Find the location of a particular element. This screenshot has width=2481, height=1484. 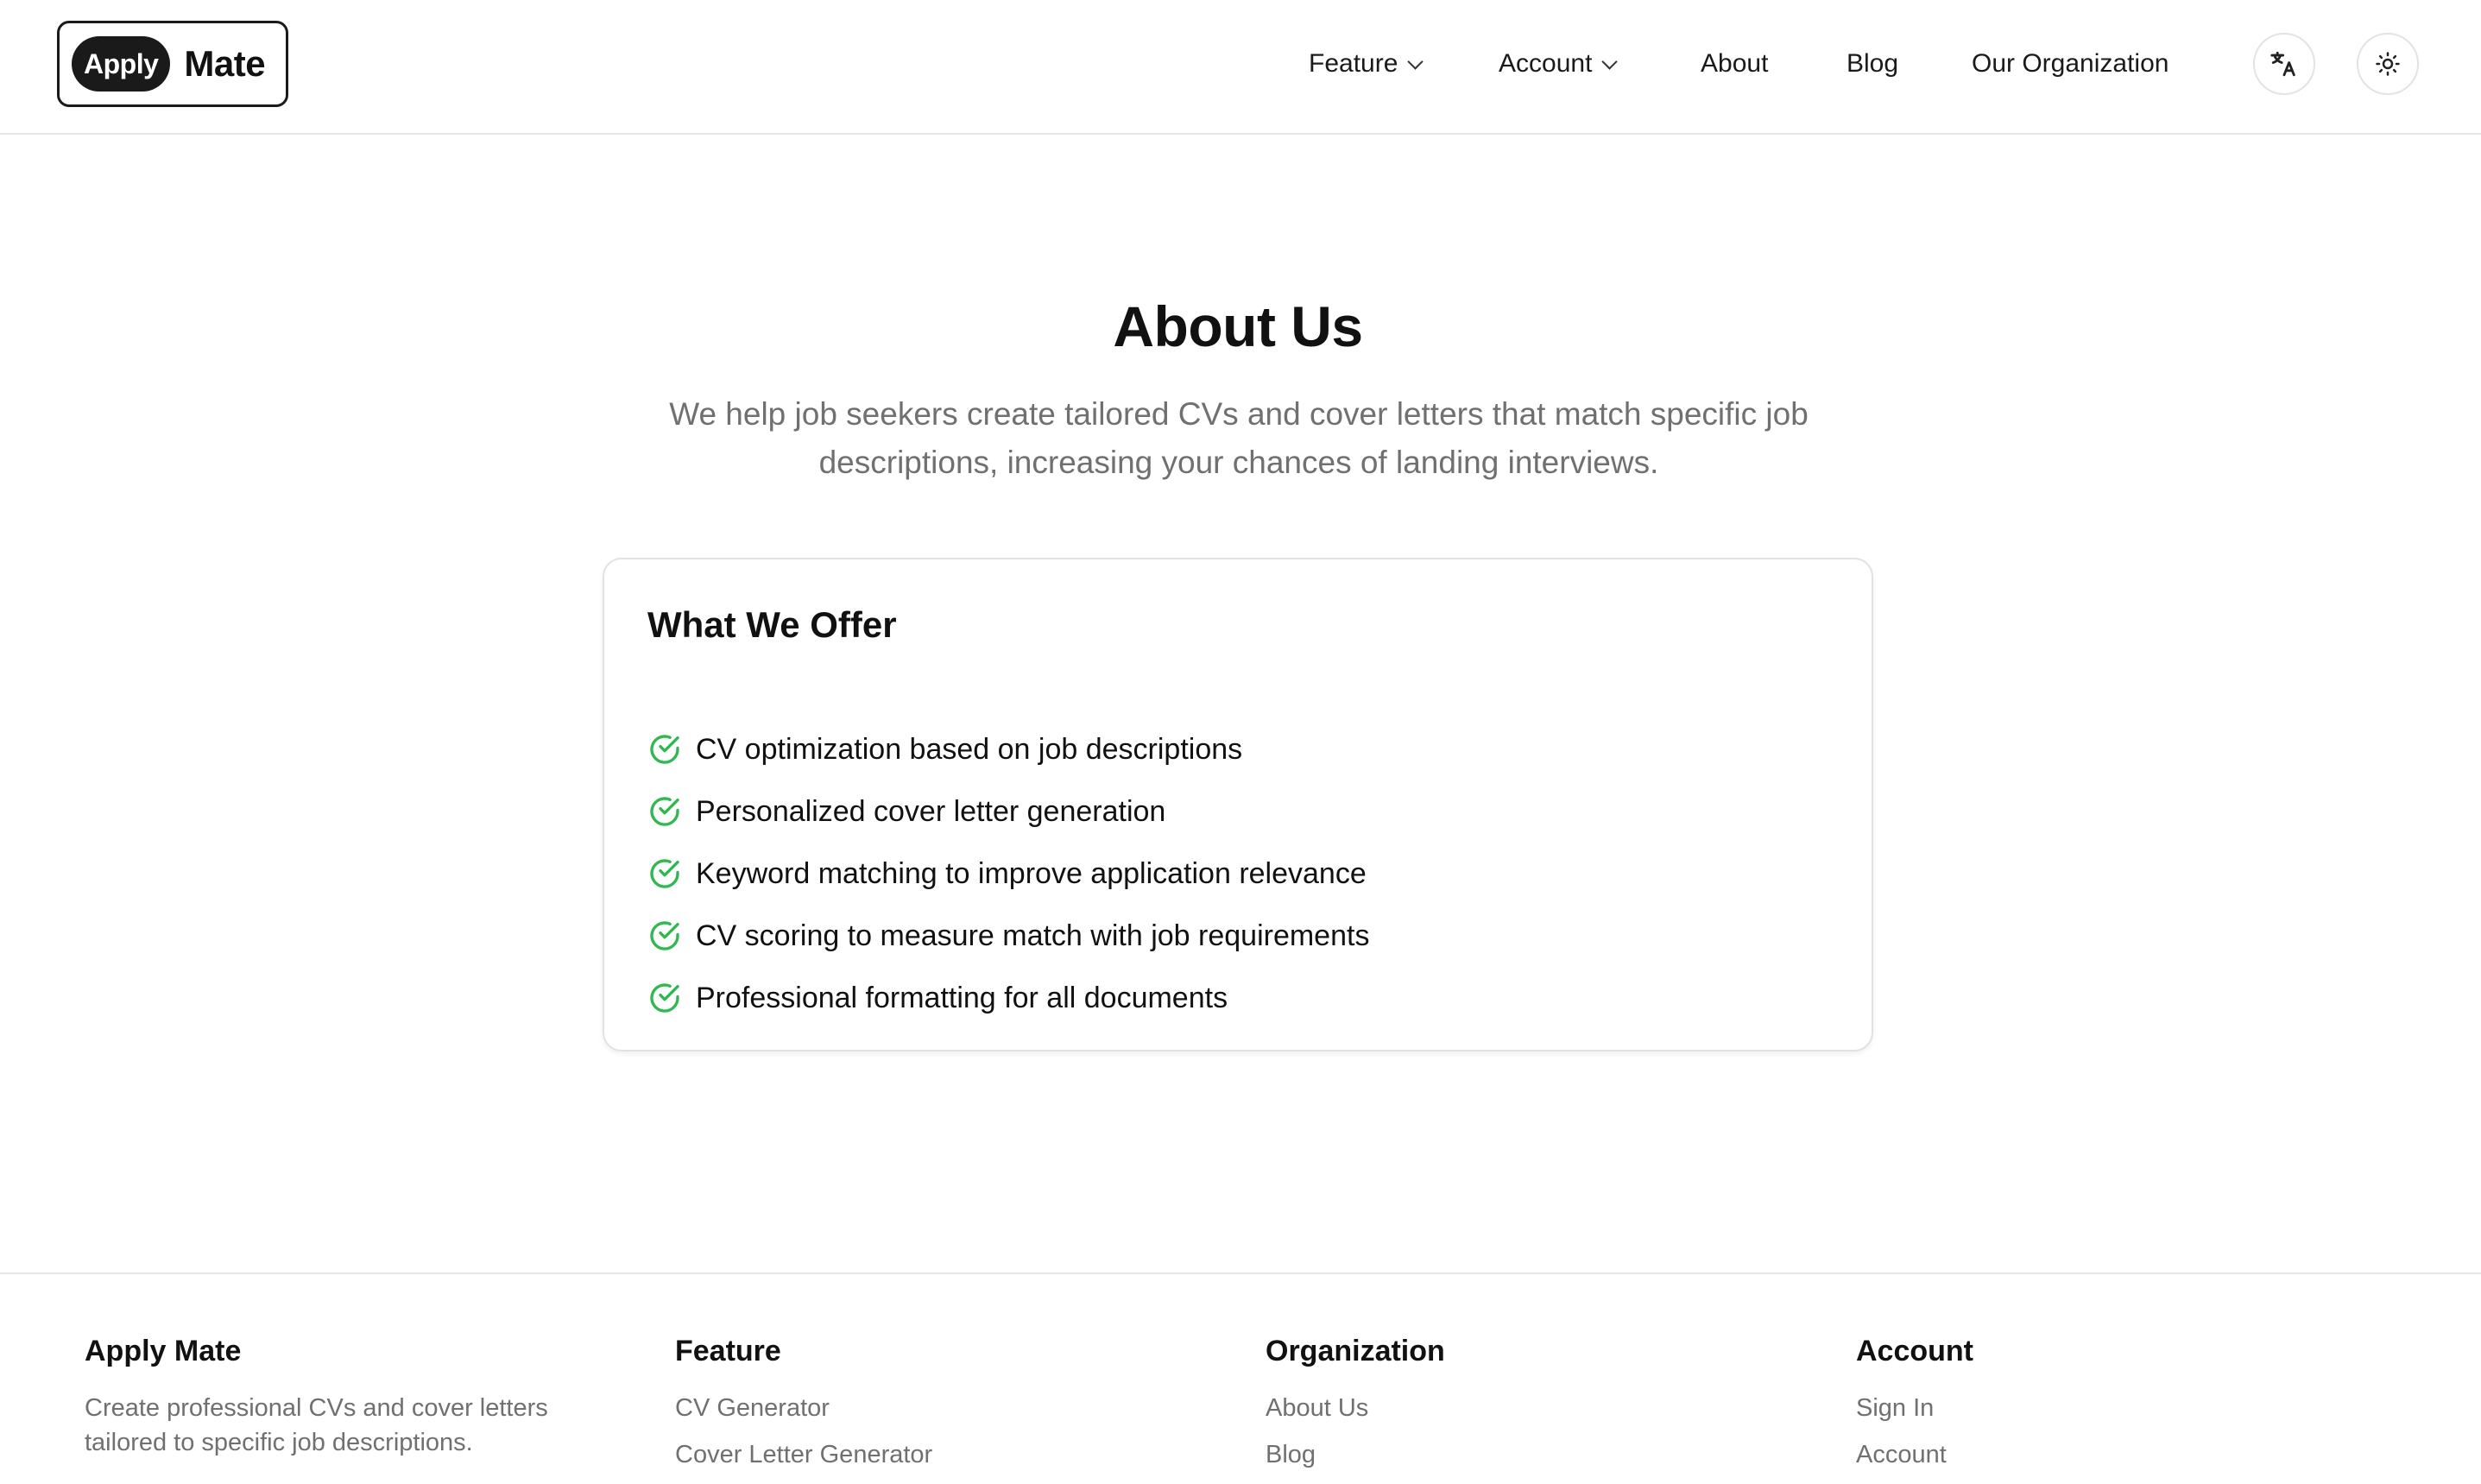

language-button is located at coordinates (2284, 64).